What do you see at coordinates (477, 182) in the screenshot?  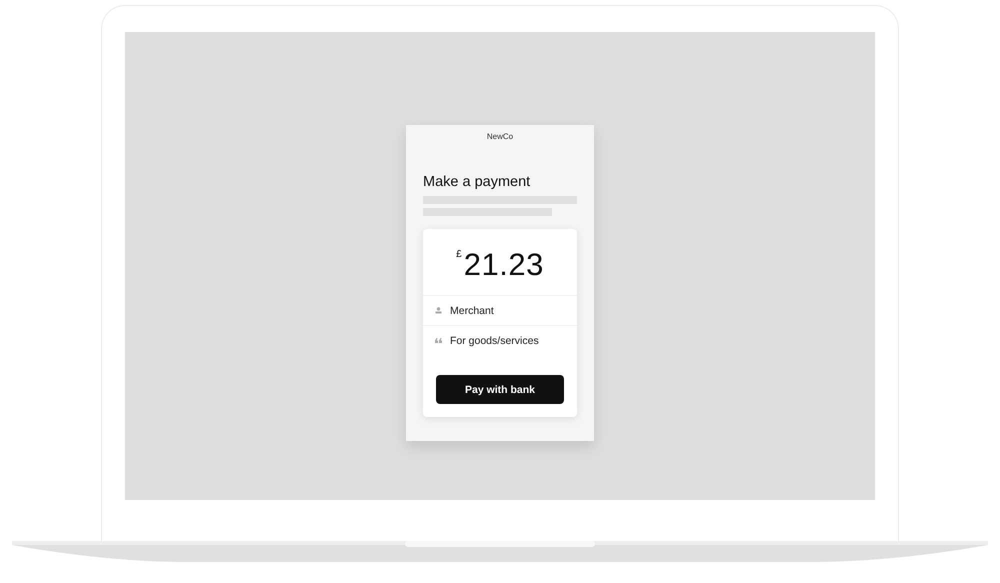 I see `page-title: Make a payment` at bounding box center [477, 182].